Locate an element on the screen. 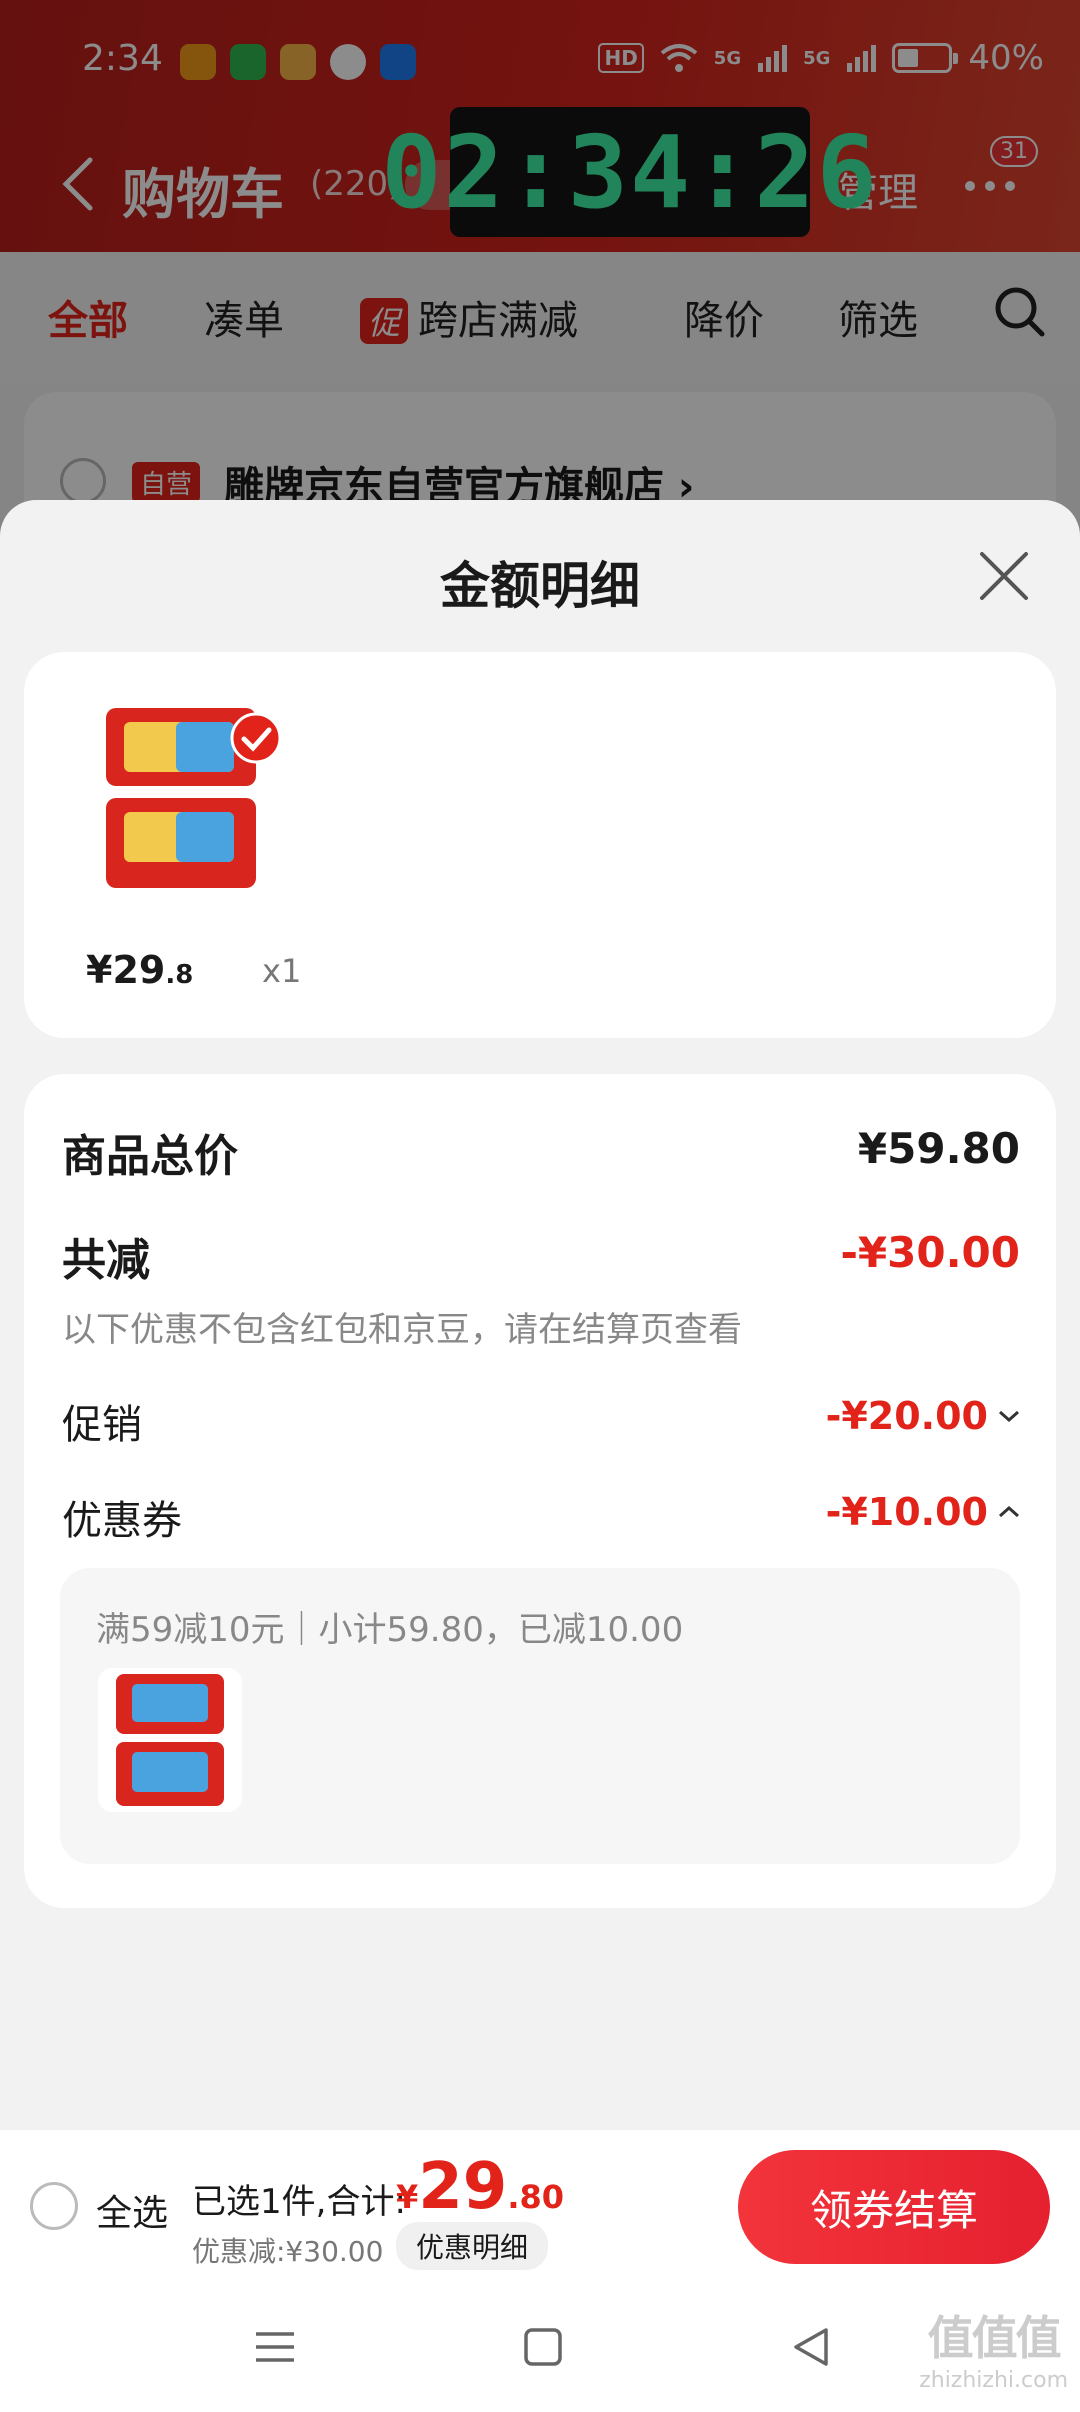 This screenshot has height=2412, width=1080. checkout-button: 领券结算 is located at coordinates (894, 2207).